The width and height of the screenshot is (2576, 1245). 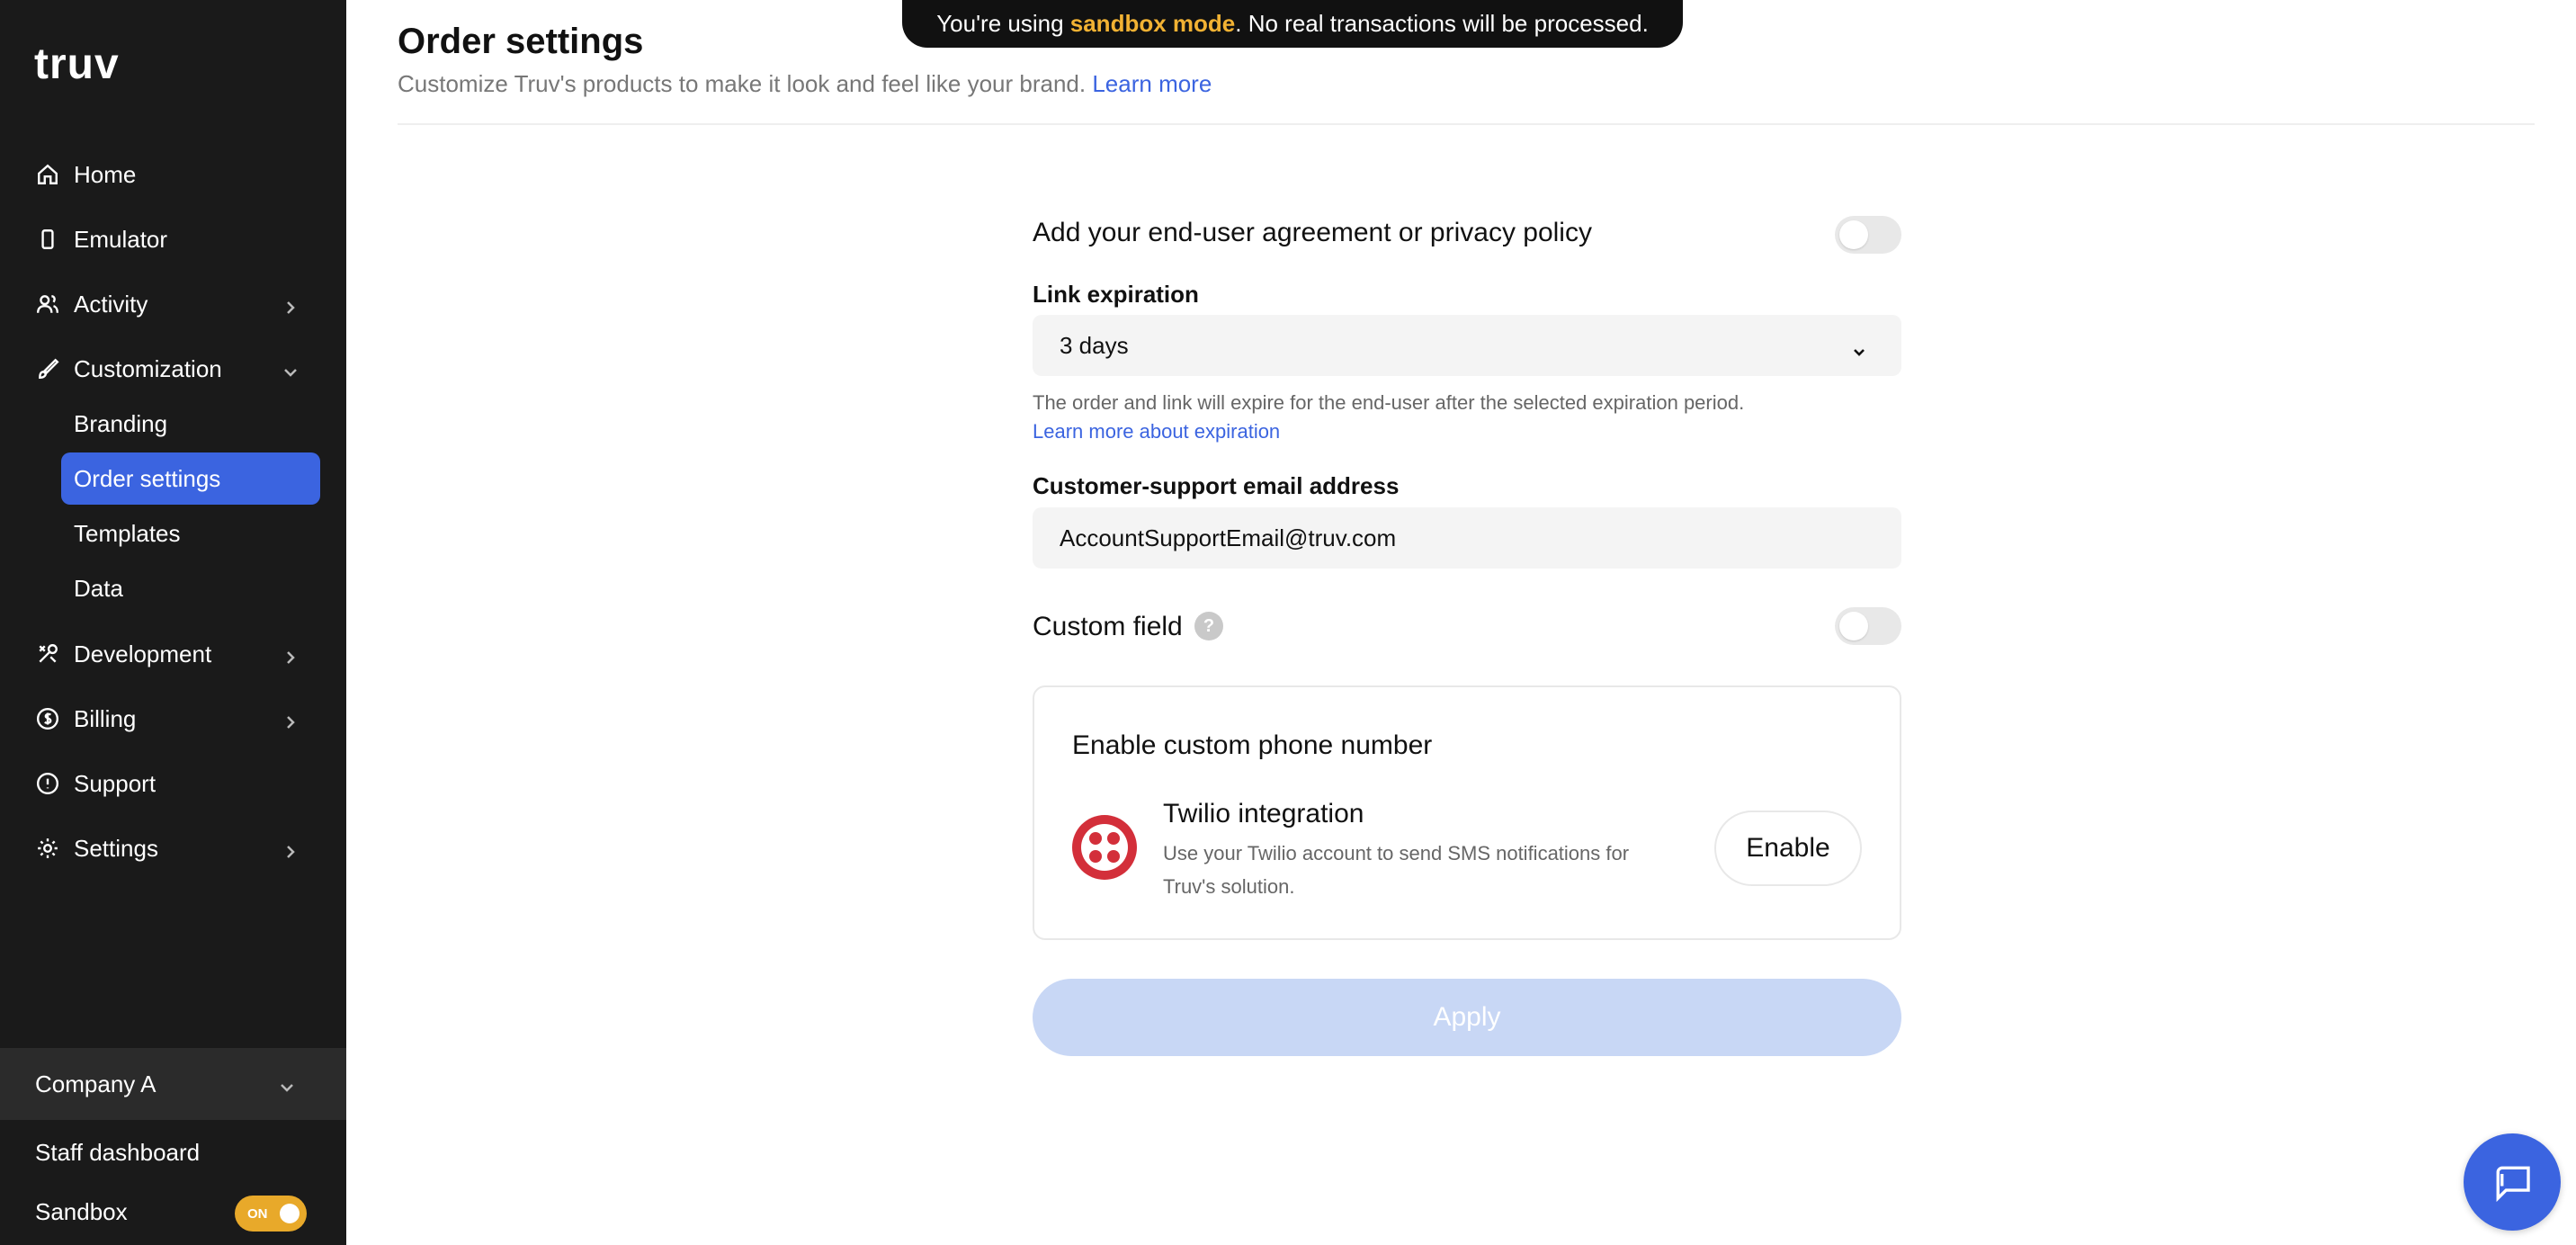 I want to click on home-icon, so click(x=47, y=174).